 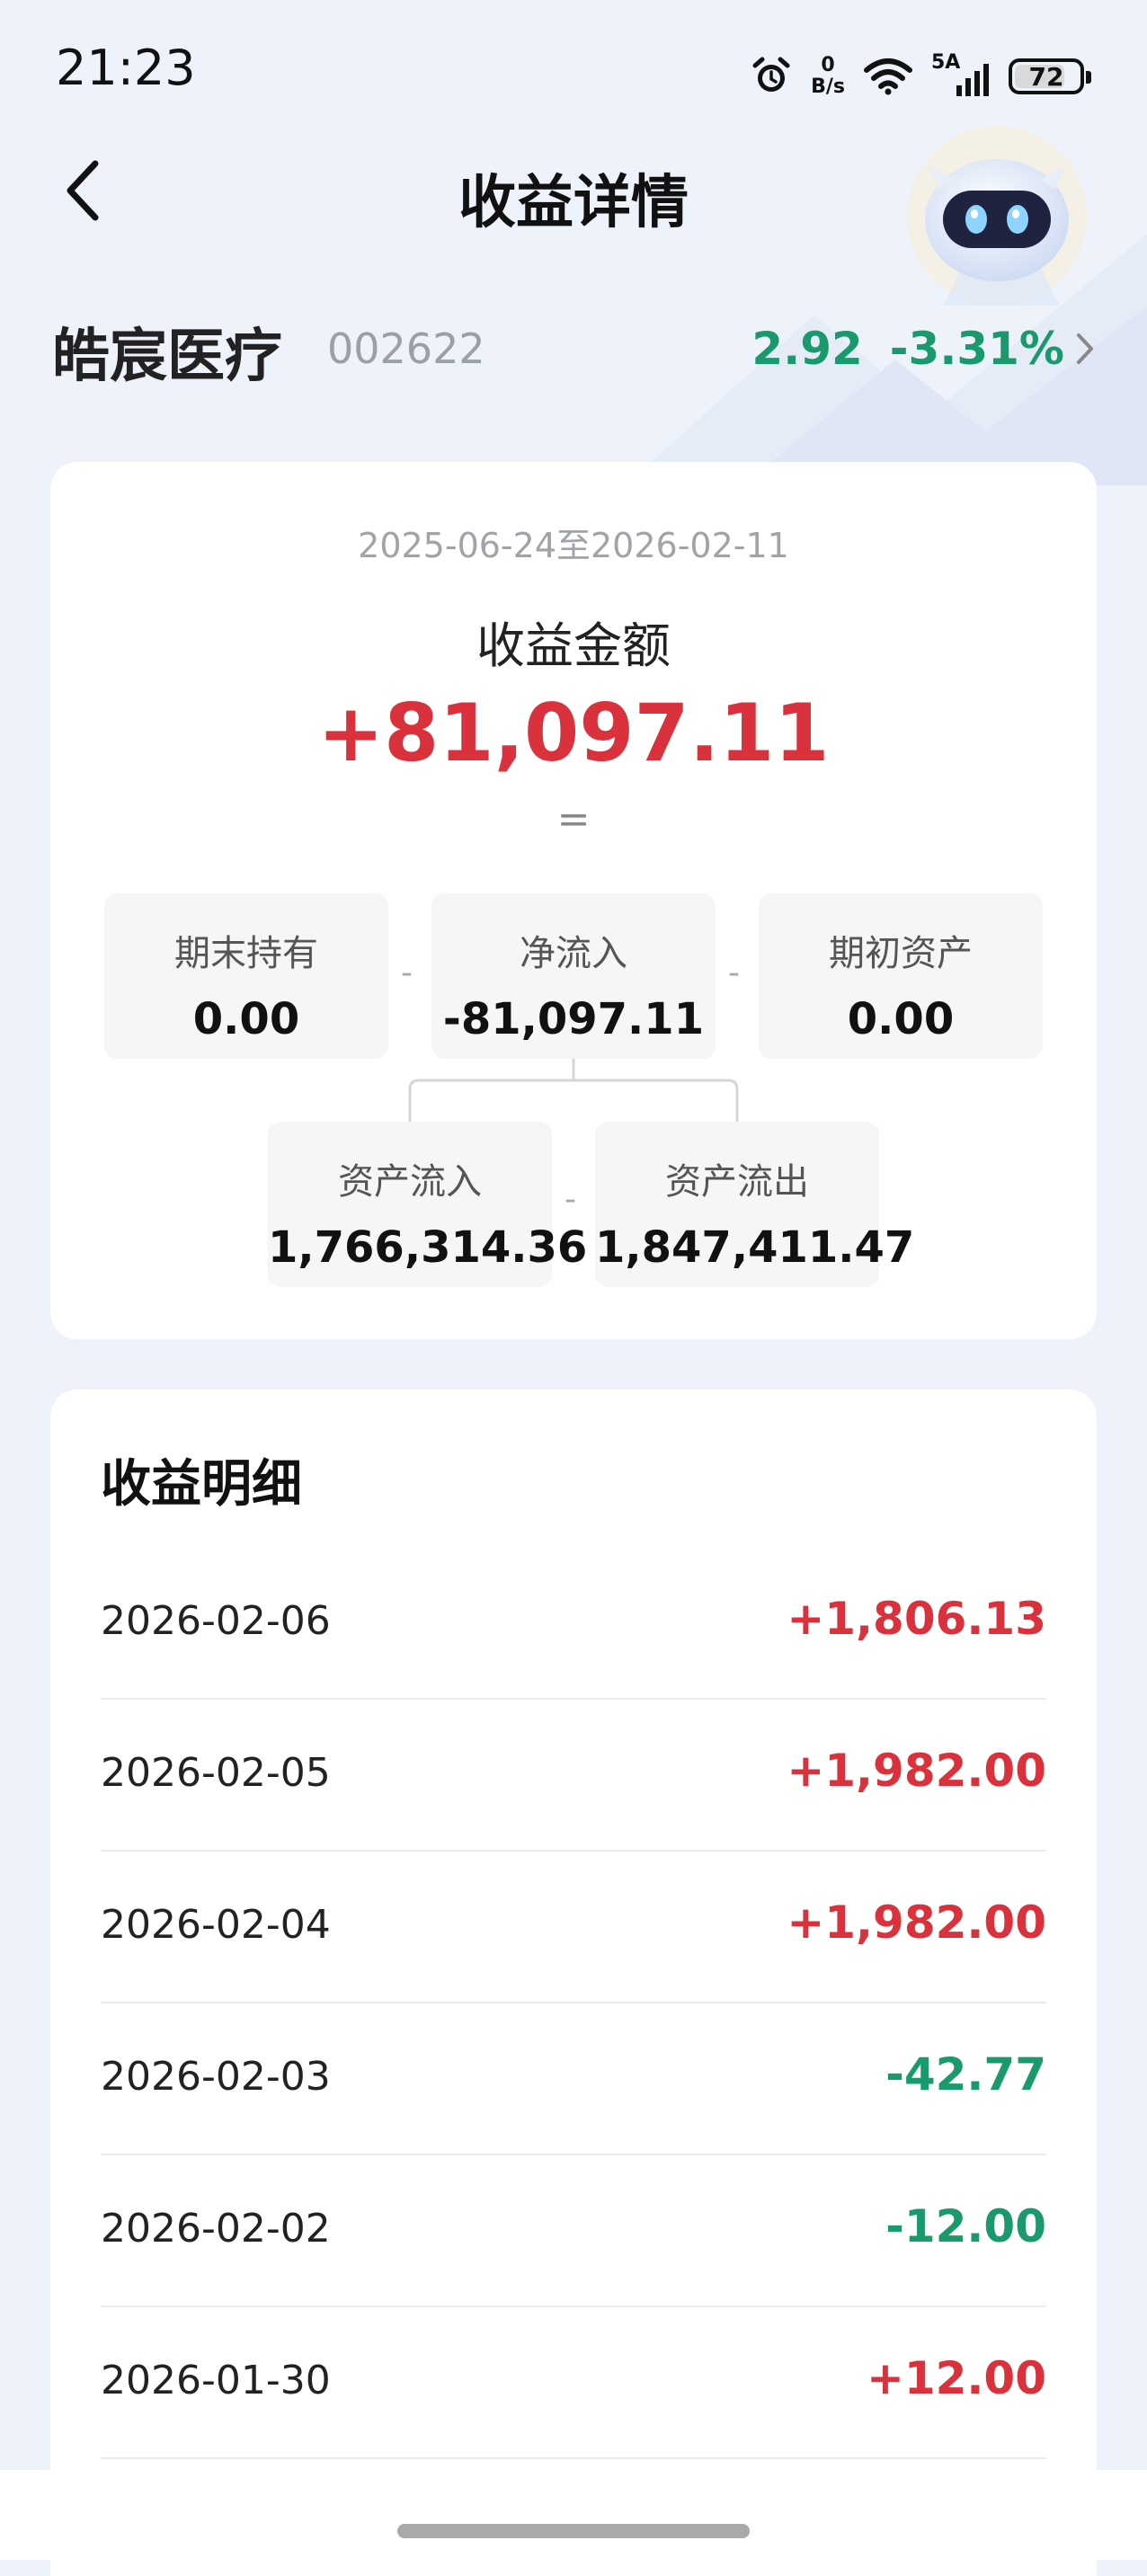 I want to click on asset-outflow-value: 1,847,411.47, so click(x=755, y=1247).